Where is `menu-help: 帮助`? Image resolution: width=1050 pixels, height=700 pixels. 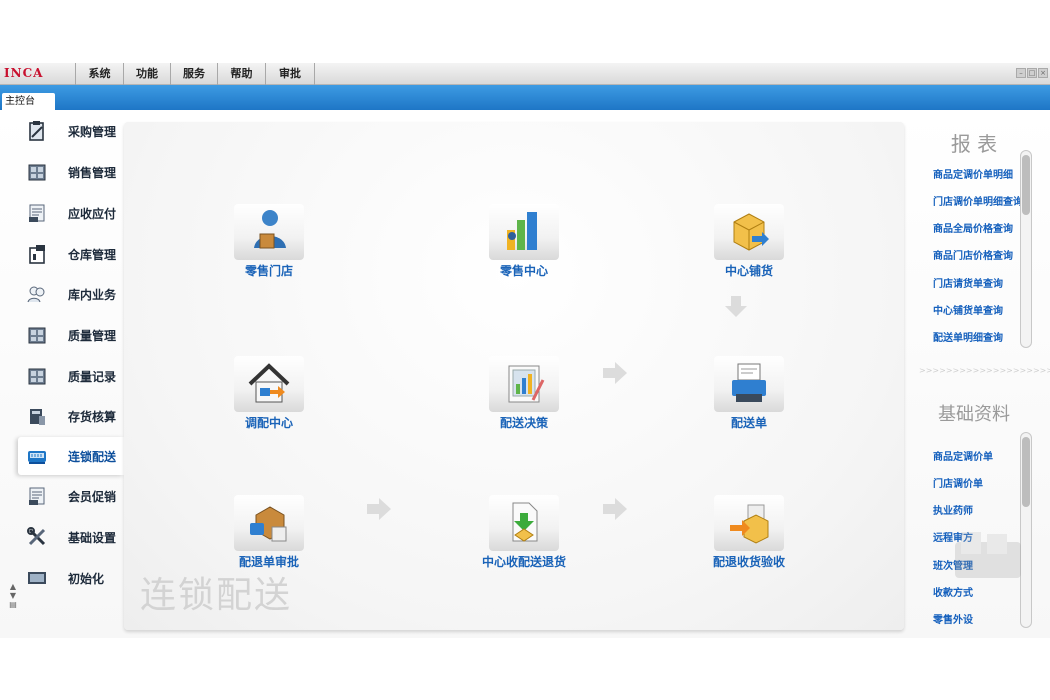
menu-help: 帮助 is located at coordinates (241, 74).